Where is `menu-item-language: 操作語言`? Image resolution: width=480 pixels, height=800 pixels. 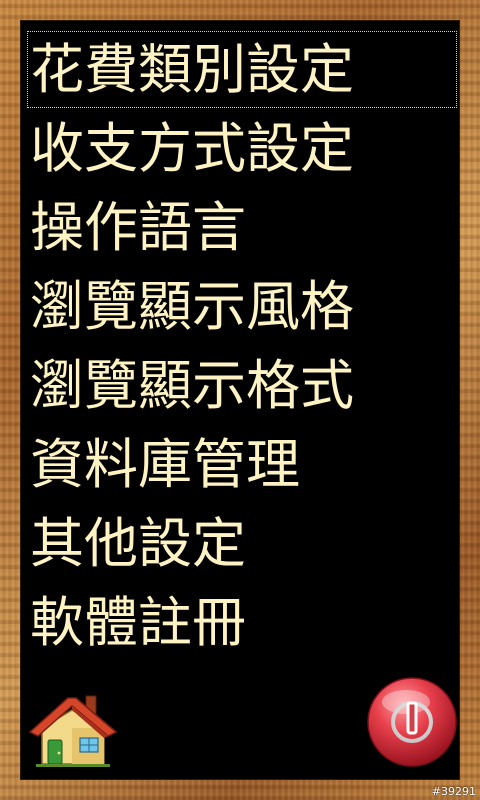
menu-item-language: 操作語言 is located at coordinates (241, 227).